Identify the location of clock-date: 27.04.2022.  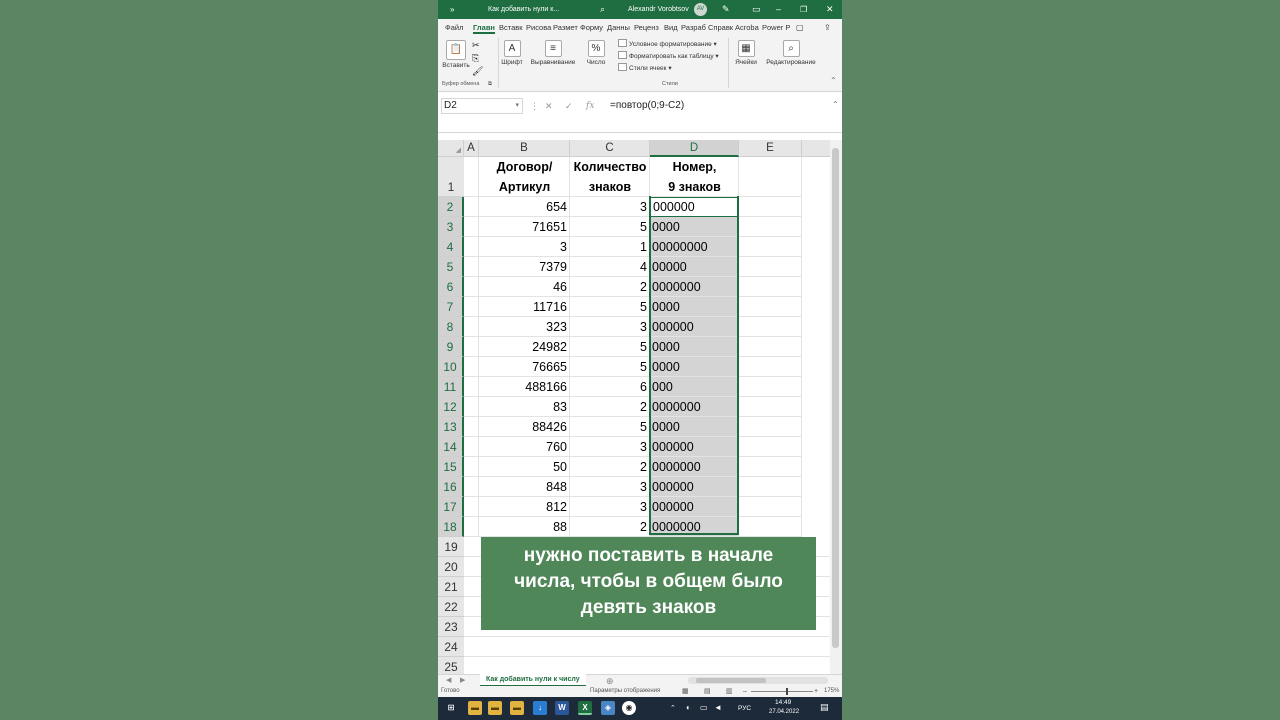
(784, 712).